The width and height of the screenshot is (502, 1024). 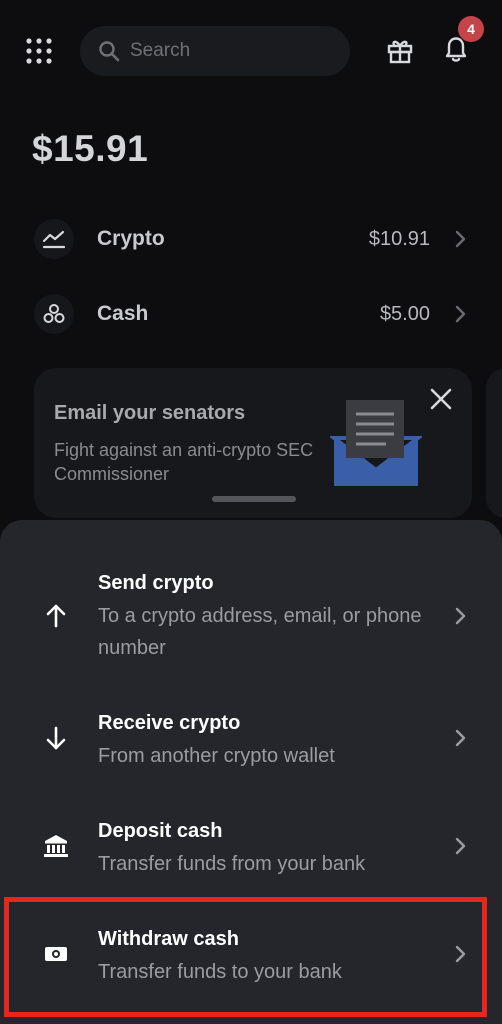 I want to click on search-input: Search, so click(x=215, y=51).